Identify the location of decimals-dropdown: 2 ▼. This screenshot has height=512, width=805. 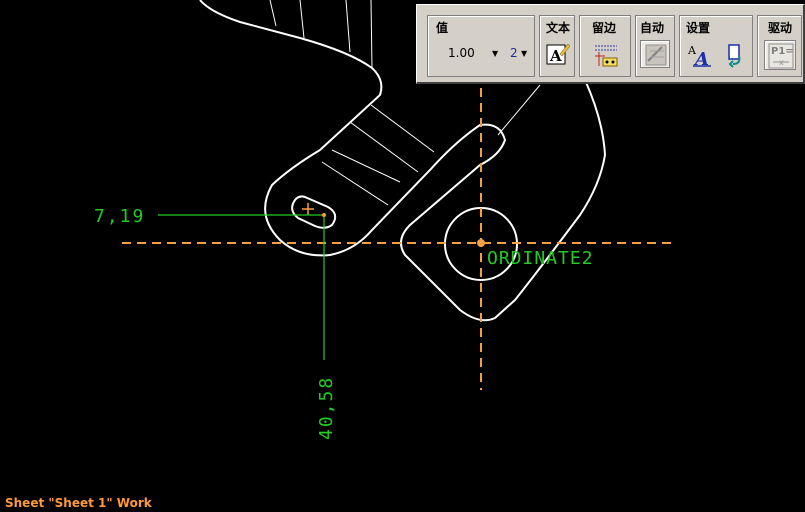
(522, 53).